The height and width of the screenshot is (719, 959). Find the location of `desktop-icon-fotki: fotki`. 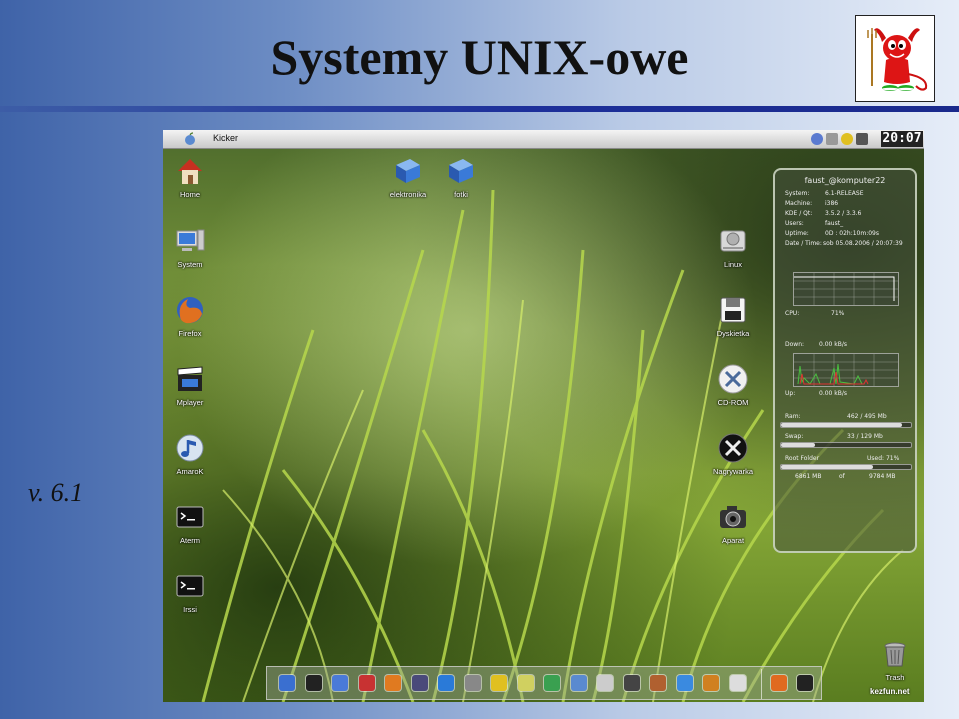

desktop-icon-fotki: fotki is located at coordinates (461, 177).